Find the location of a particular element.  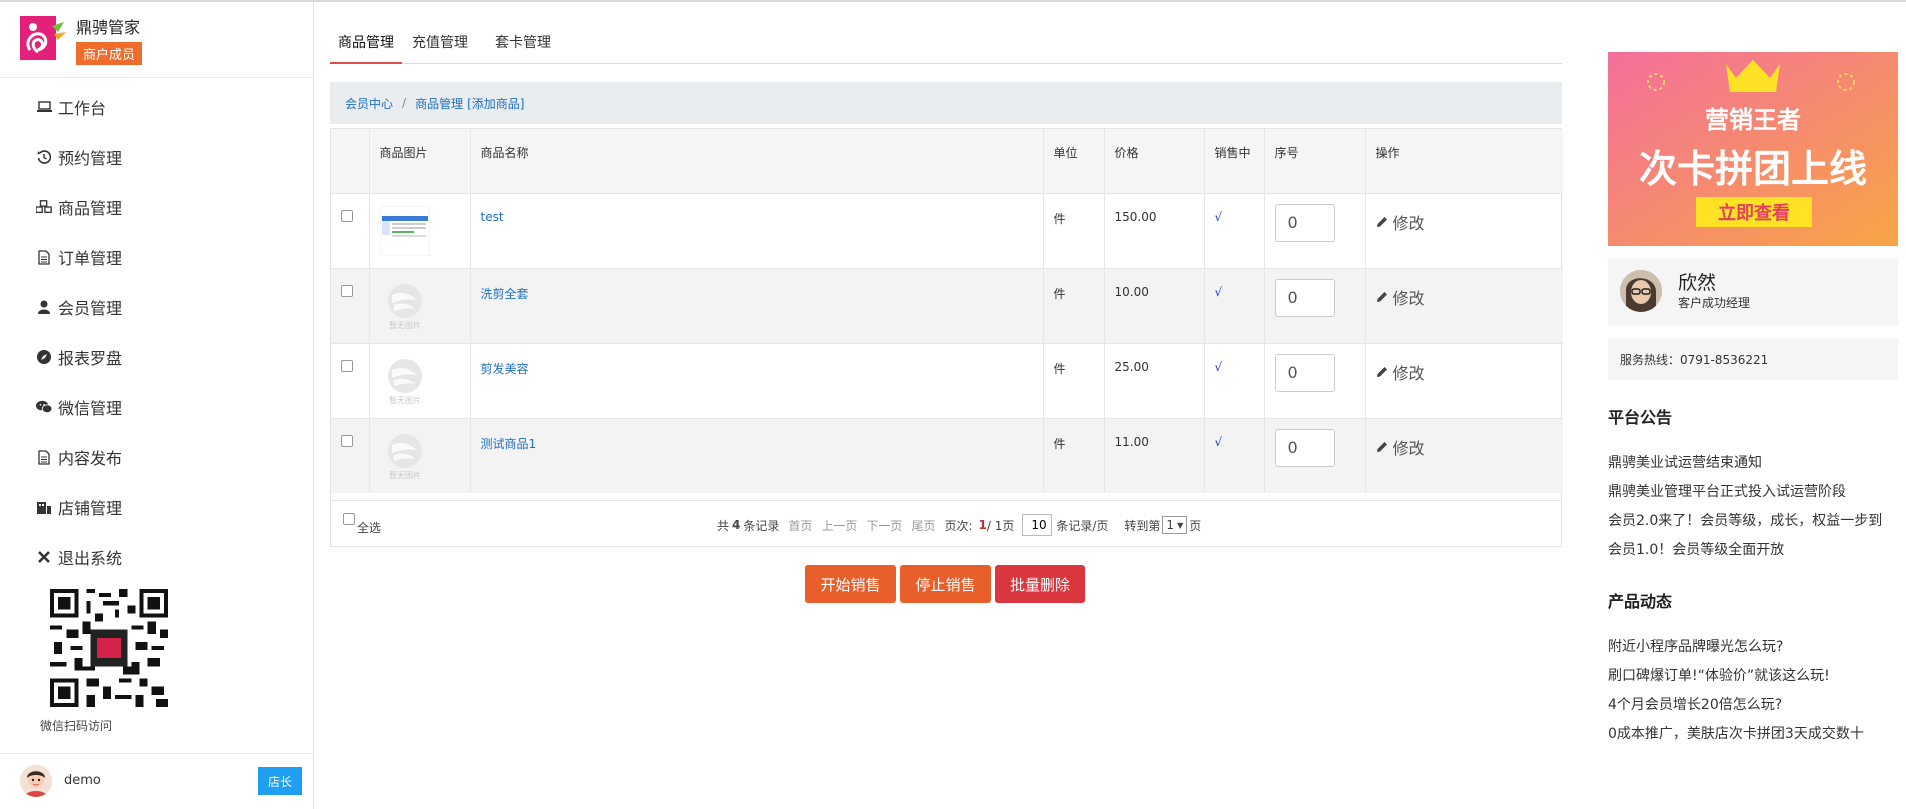

sidebar-item-logout: 退出系统 is located at coordinates (156, 557).